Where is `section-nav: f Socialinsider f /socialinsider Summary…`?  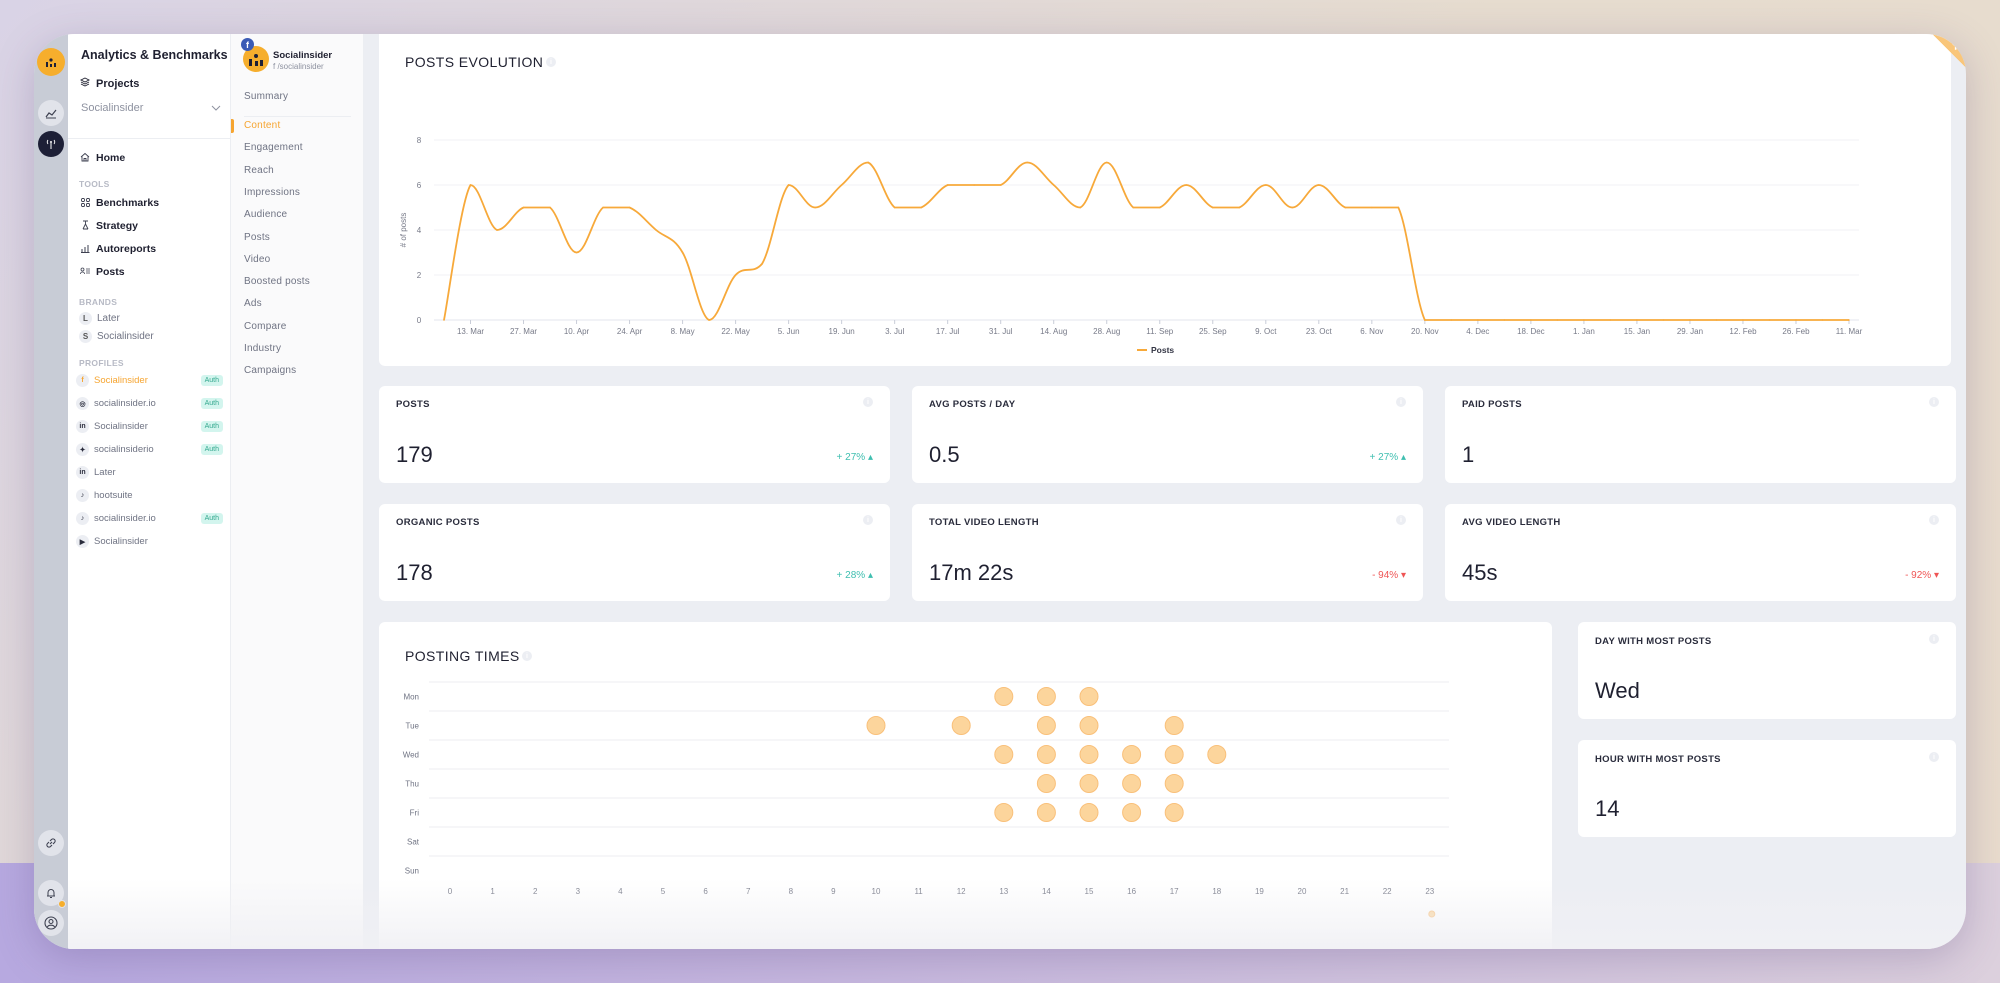
section-nav: f Socialinsider f /socialinsider Summary… is located at coordinates (297, 491).